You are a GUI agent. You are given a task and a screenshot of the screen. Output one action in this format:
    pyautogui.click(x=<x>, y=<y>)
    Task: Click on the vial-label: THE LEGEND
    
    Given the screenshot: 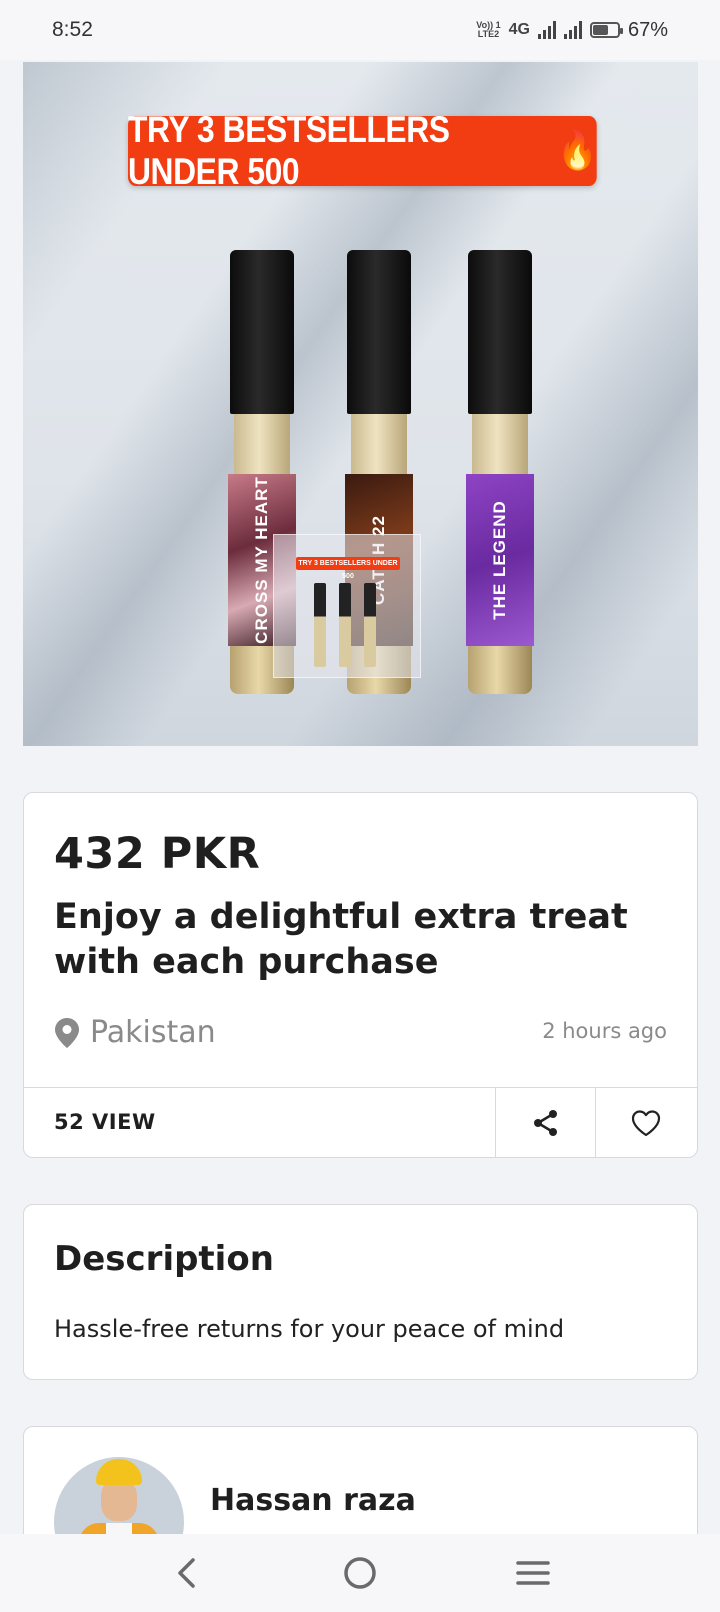 What is the action you would take?
    pyautogui.click(x=499, y=560)
    